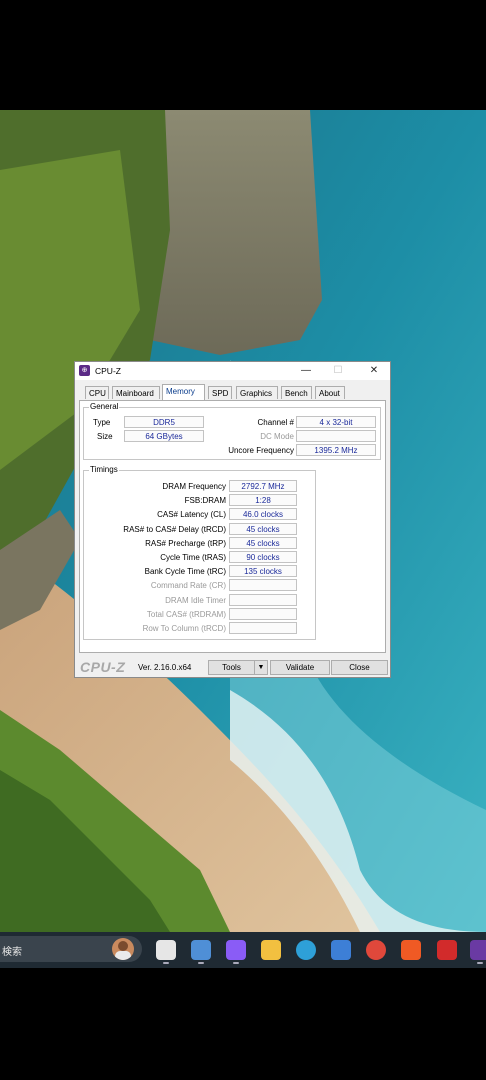  What do you see at coordinates (263, 557) in the screenshot?
I see `timing-value: 90 clocks` at bounding box center [263, 557].